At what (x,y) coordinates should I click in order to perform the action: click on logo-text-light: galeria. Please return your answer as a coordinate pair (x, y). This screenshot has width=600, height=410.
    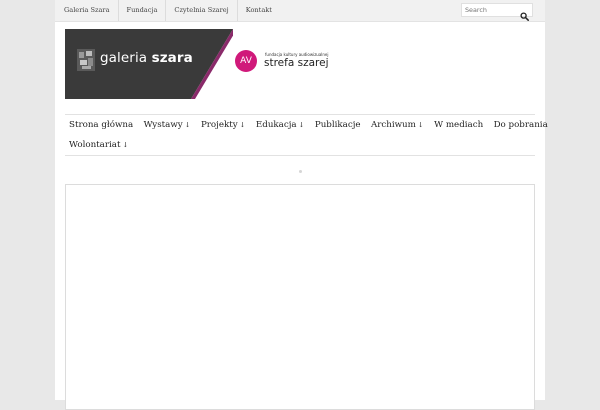
    Looking at the image, I should click on (126, 58).